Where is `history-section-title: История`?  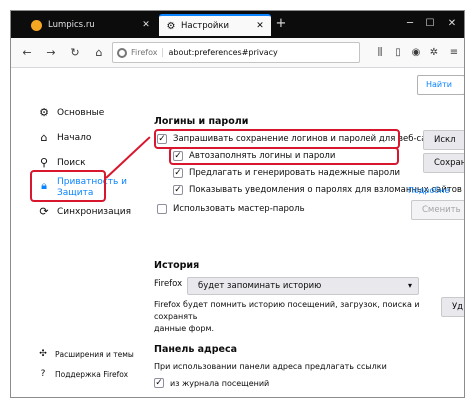
history-section-title: История is located at coordinates (177, 265).